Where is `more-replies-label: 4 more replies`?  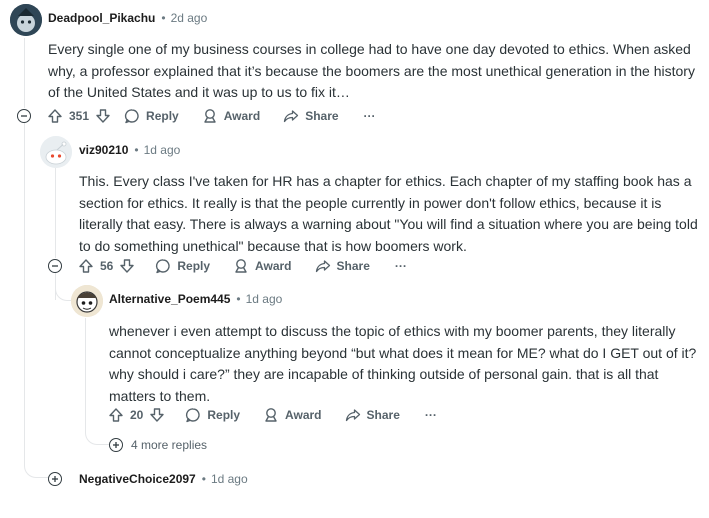 more-replies-label: 4 more replies is located at coordinates (169, 445).